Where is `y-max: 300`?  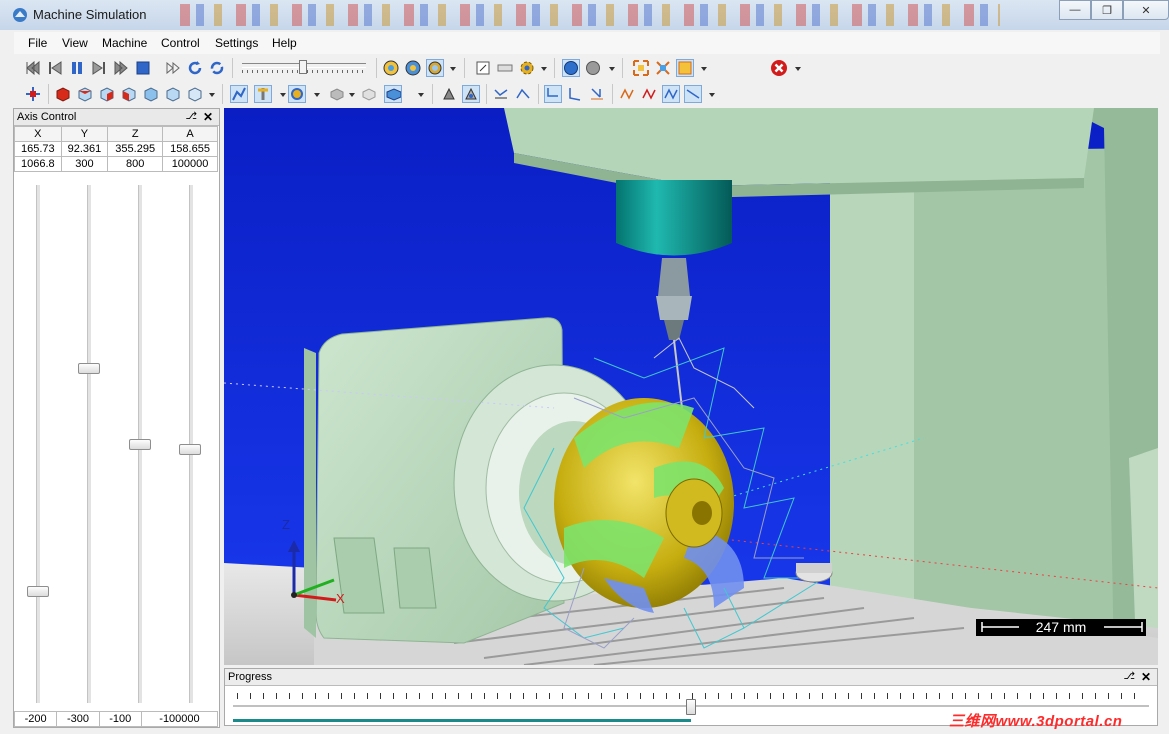
y-max: 300 is located at coordinates (84, 164).